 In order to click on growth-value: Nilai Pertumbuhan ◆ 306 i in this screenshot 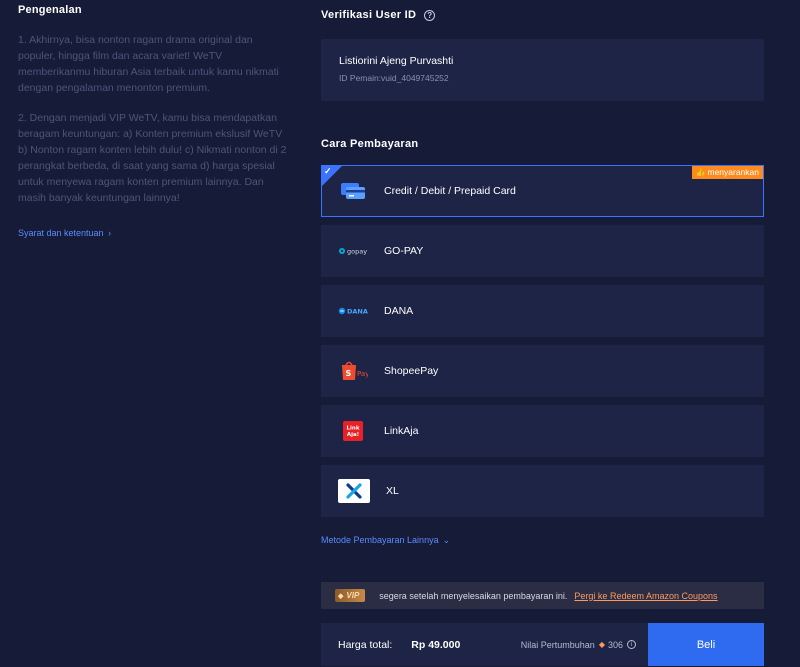, I will do `click(578, 645)`.